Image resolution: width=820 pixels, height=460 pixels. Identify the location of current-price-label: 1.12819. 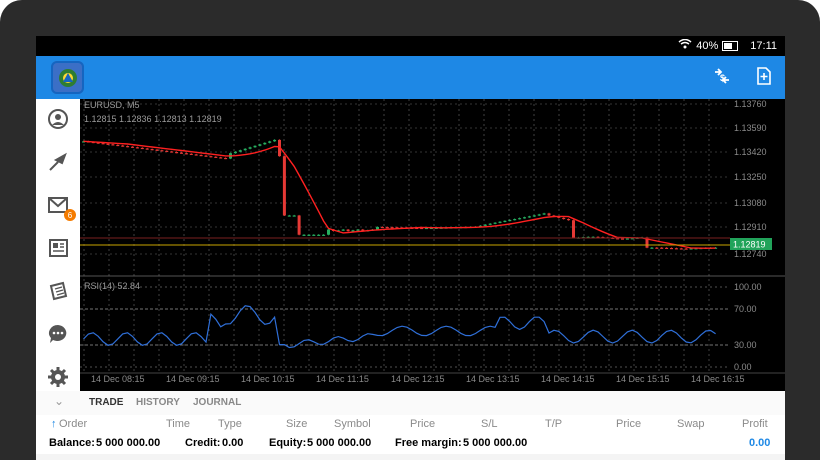
(749, 245).